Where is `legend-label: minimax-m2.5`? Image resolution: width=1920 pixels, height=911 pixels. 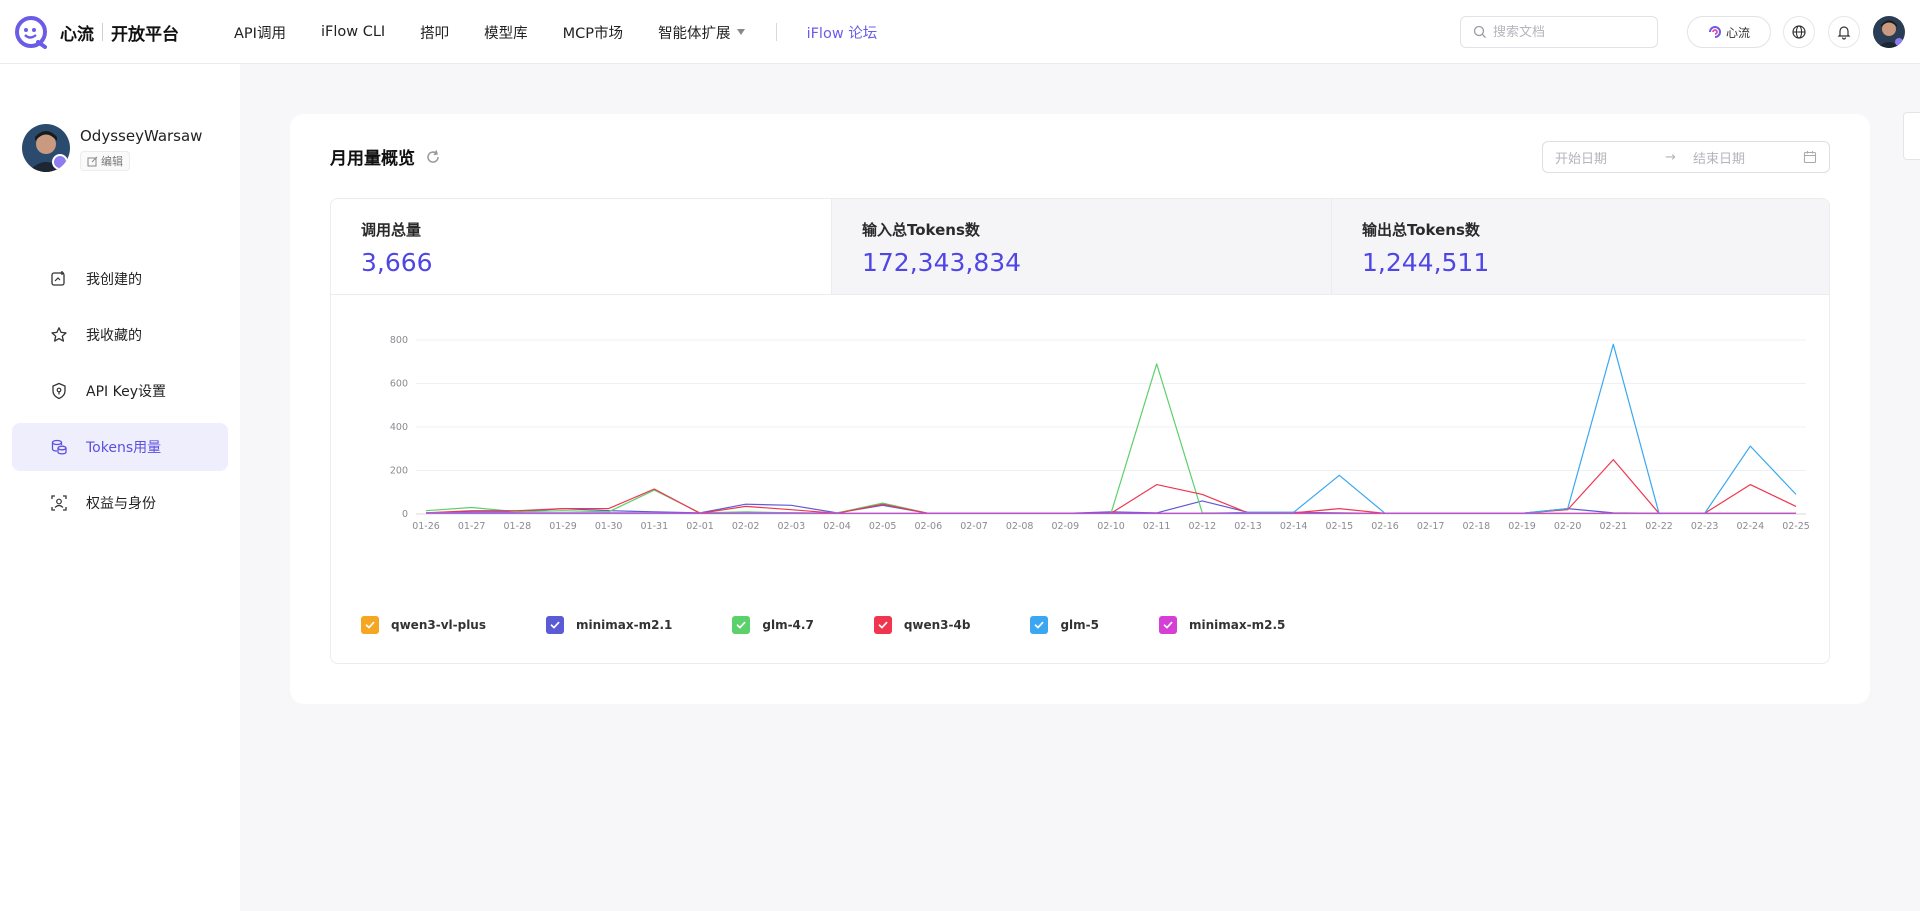 legend-label: minimax-m2.5 is located at coordinates (1237, 625).